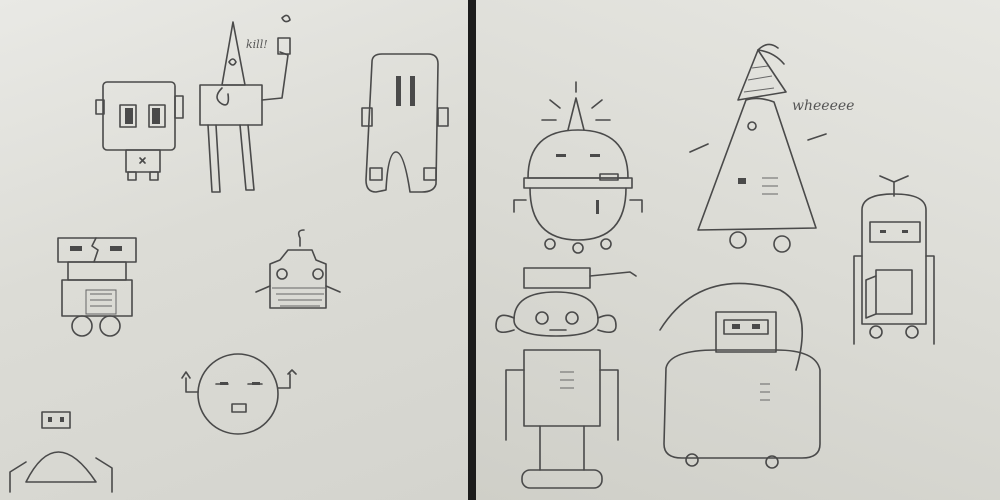 The height and width of the screenshot is (500, 1000). Describe the element at coordinates (578, 167) in the screenshot. I see `unicorn-robot` at that location.